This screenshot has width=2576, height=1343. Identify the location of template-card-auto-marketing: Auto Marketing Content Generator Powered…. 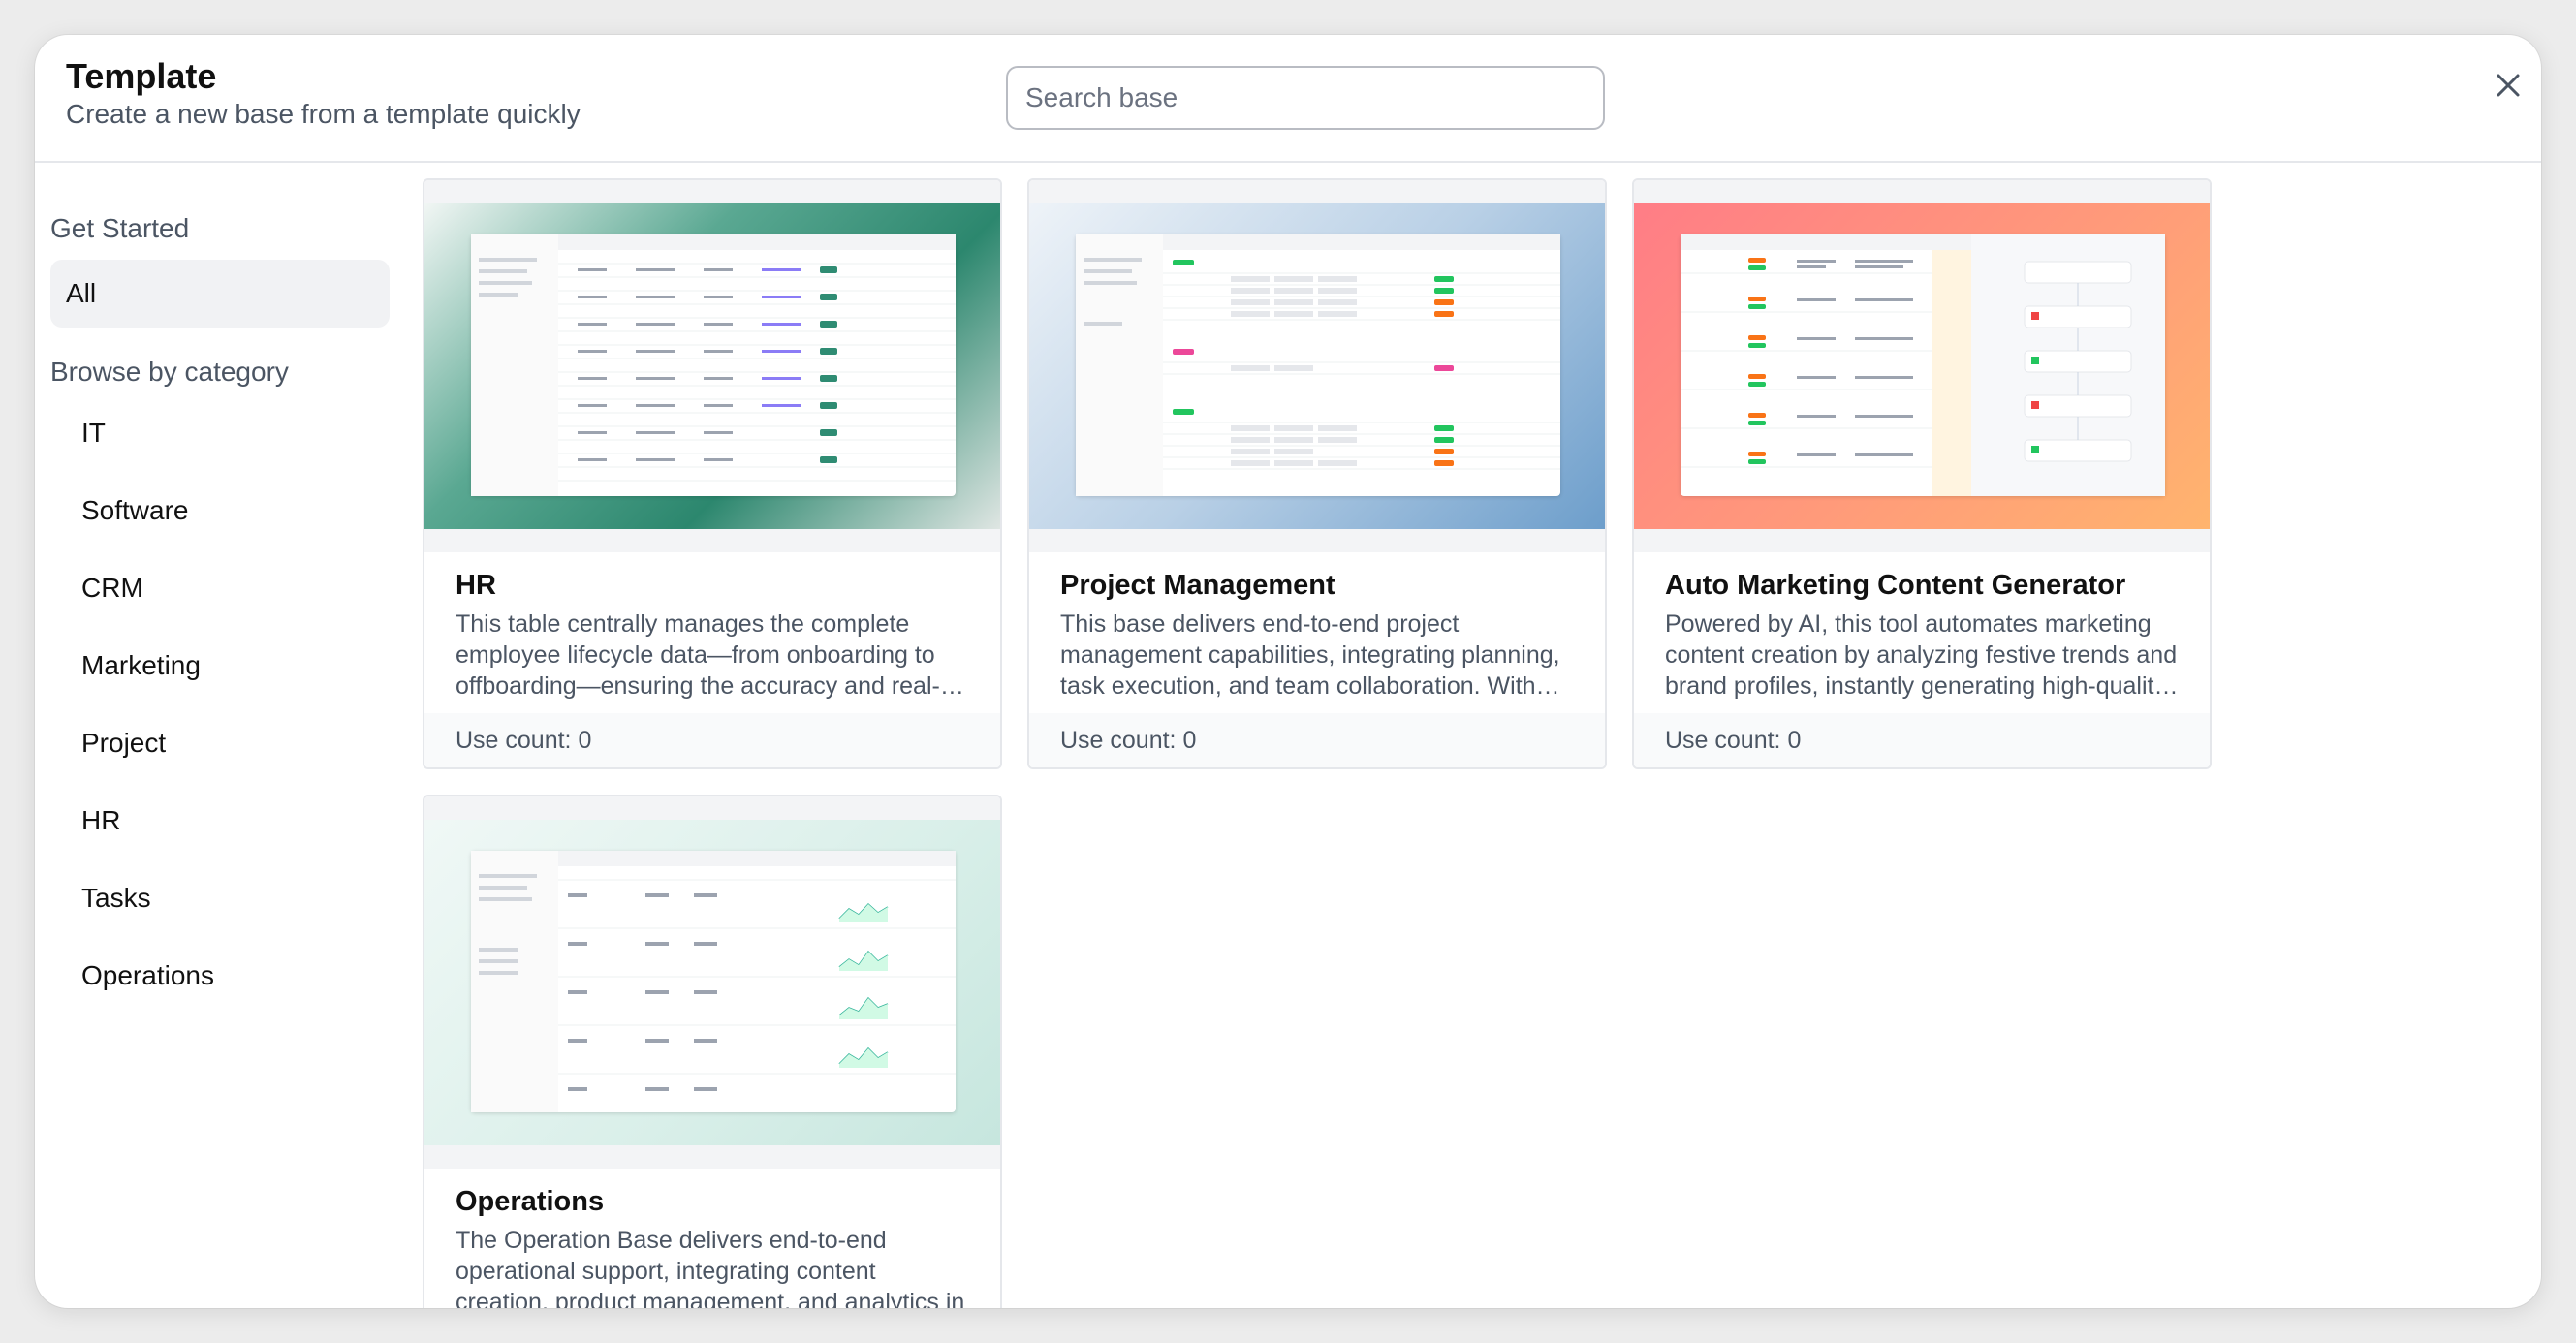
(1922, 473).